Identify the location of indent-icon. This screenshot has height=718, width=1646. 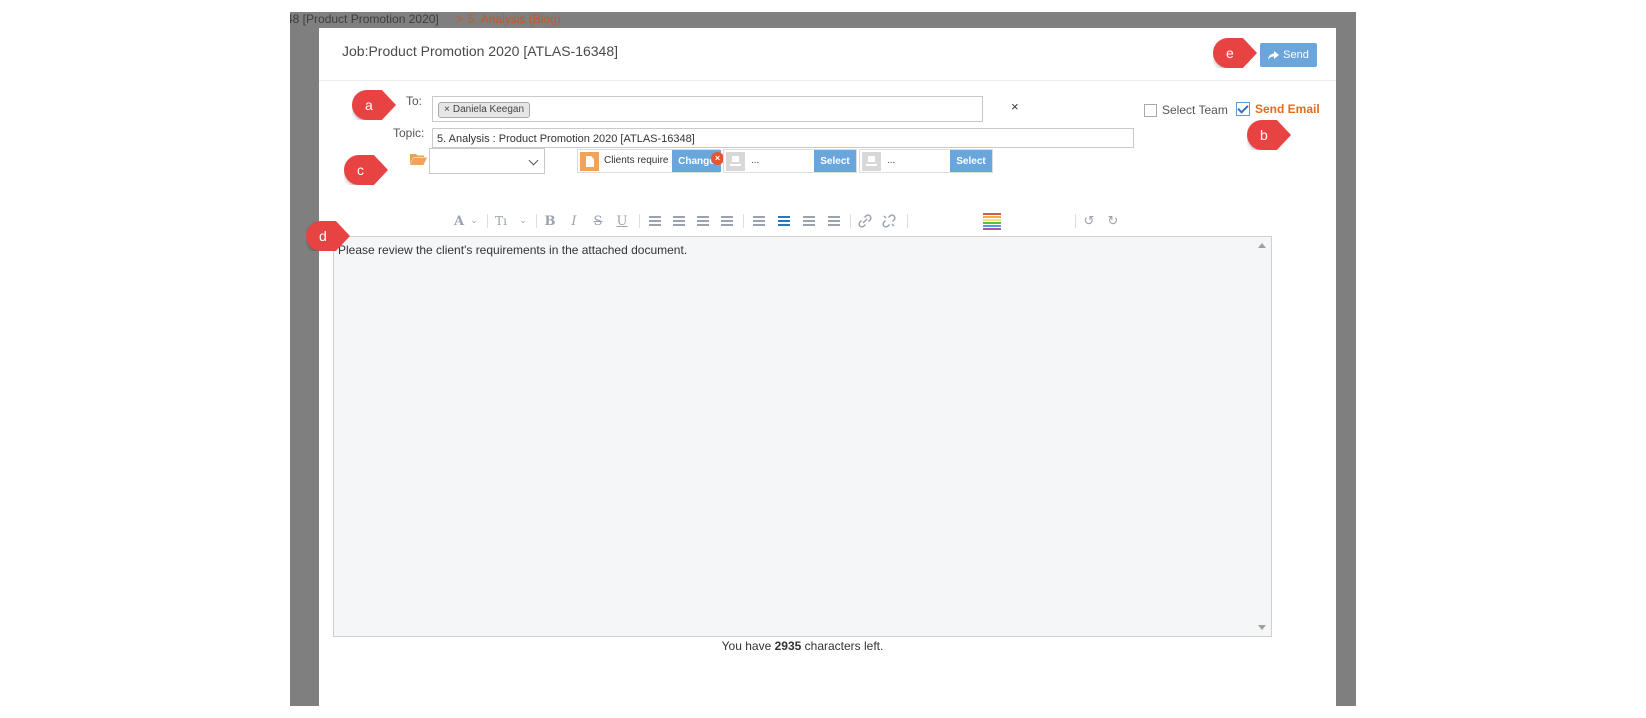
(727, 221).